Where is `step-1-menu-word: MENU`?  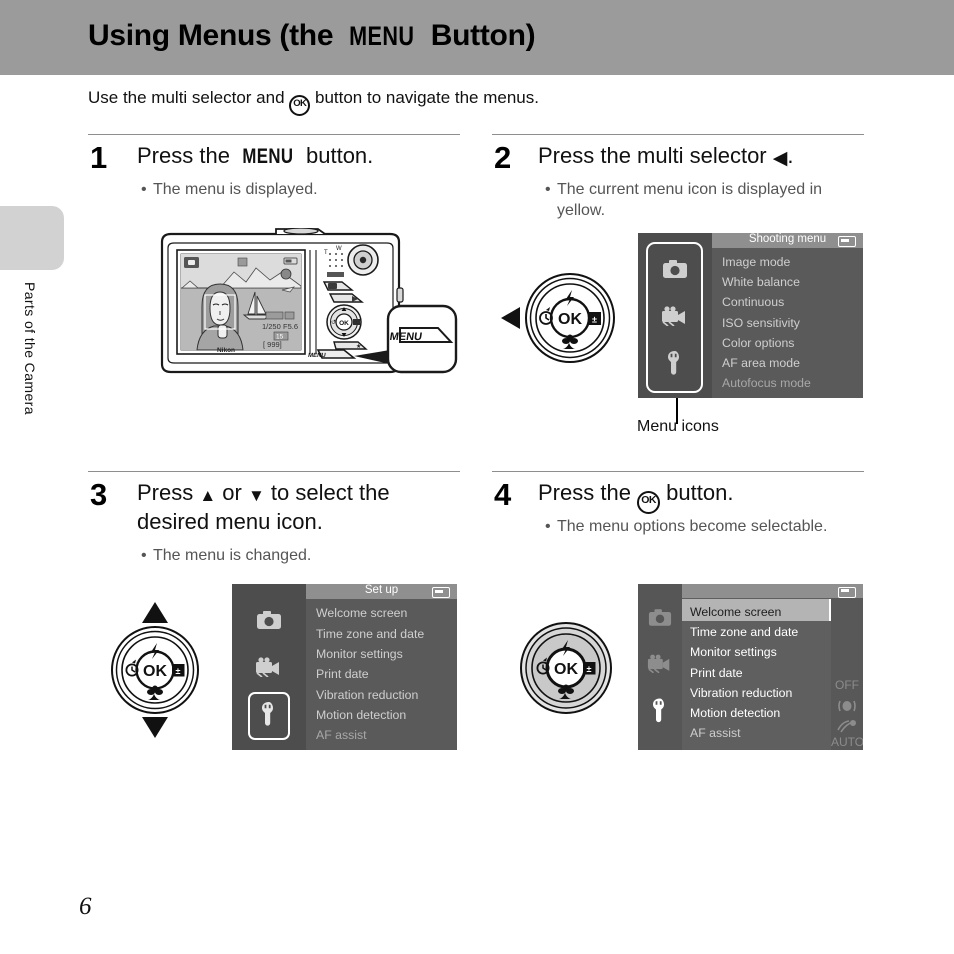
step-1-menu-word: MENU is located at coordinates (268, 156).